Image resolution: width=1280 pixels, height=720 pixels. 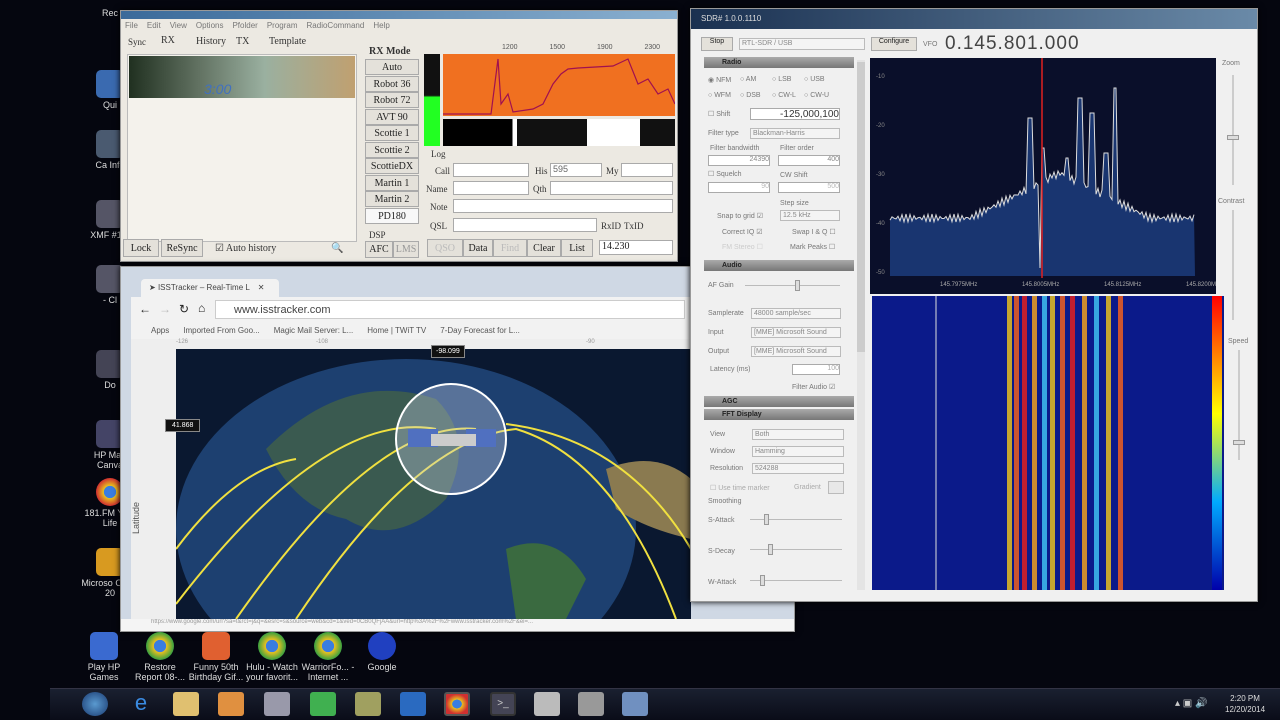 What do you see at coordinates (812, 247) in the screenshot?
I see `mark-peaks-checkbox: Mark Peaks ☐` at bounding box center [812, 247].